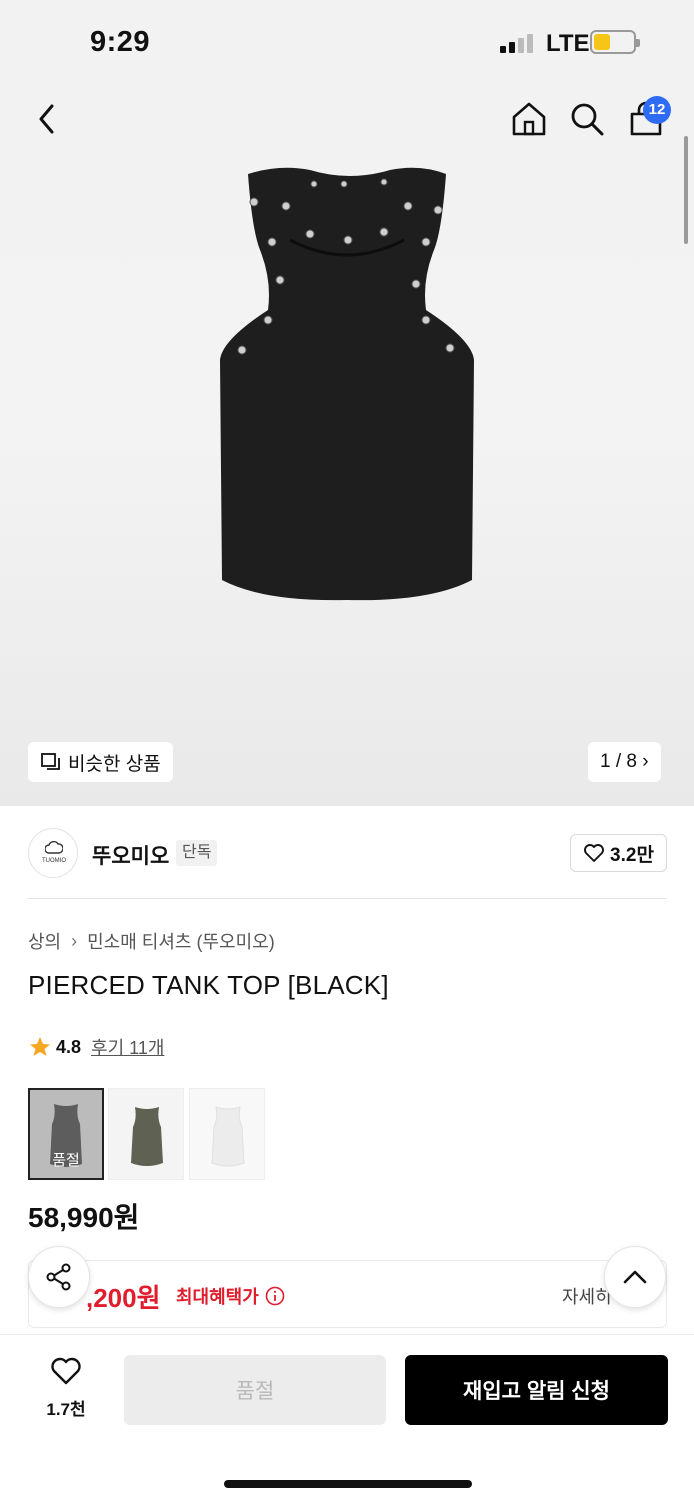 The image size is (694, 1500). Describe the element at coordinates (54, 861) in the screenshot. I see `brand-logo-text: TUOMIO` at that location.